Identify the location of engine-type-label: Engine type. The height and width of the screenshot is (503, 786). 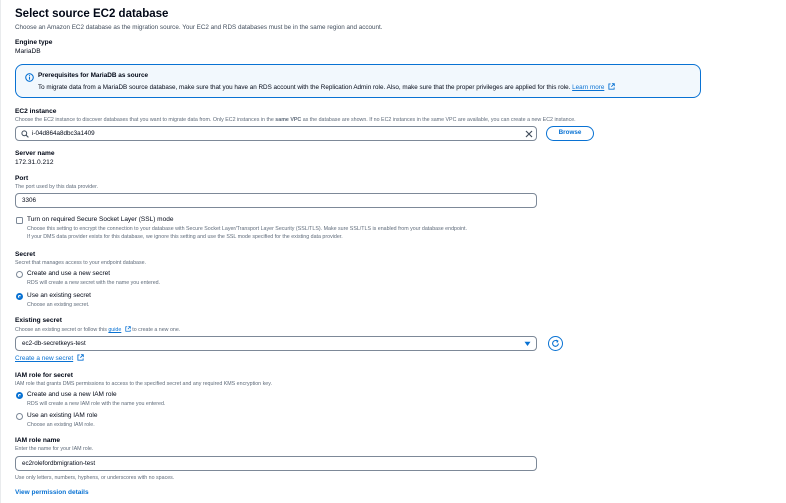
(34, 42).